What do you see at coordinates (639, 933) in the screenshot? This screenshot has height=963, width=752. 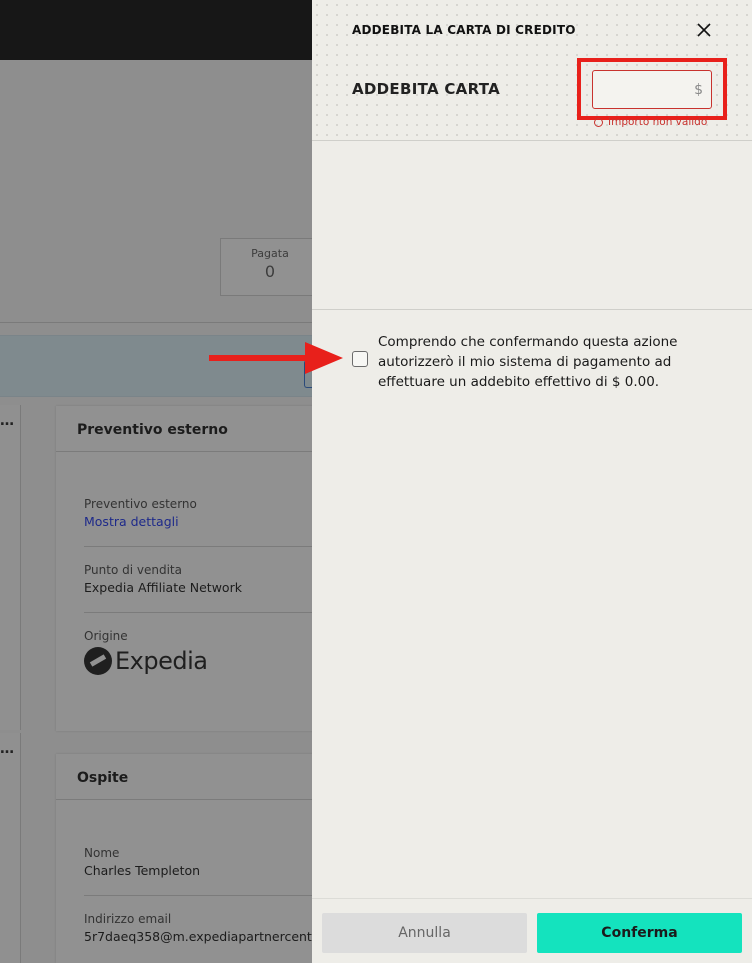 I see `confirm-button: Conferma` at bounding box center [639, 933].